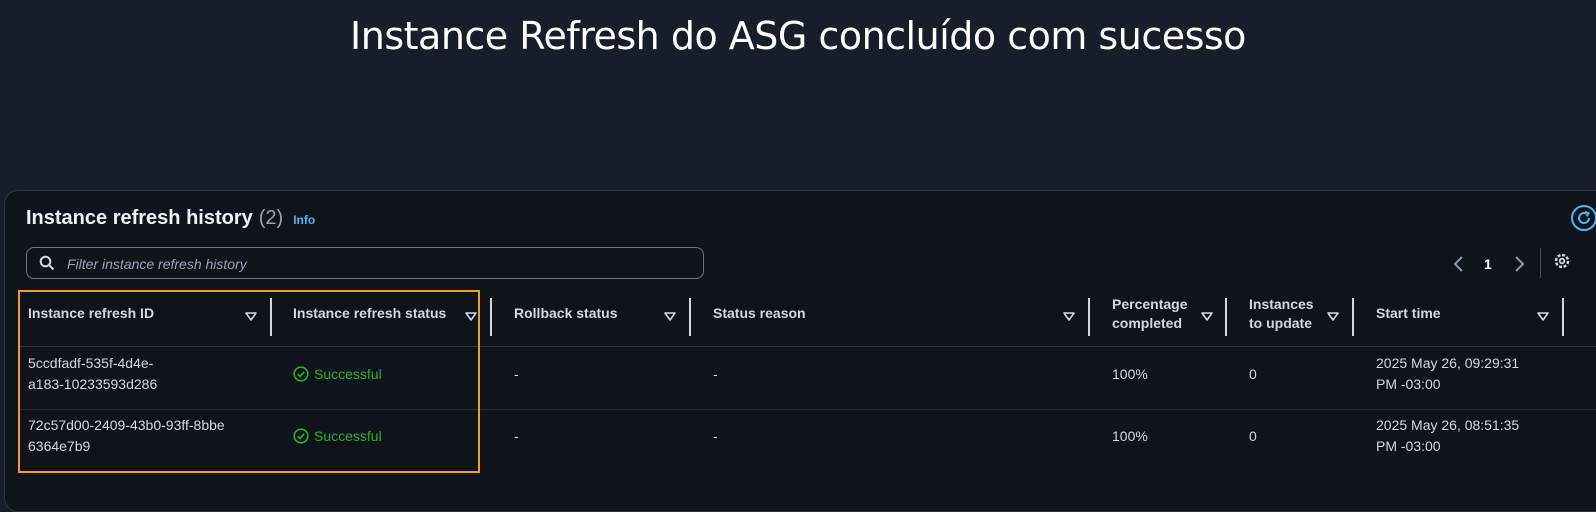  Describe the element at coordinates (1281, 314) in the screenshot. I see `column-header-instances-to-update: Instances to update` at that location.